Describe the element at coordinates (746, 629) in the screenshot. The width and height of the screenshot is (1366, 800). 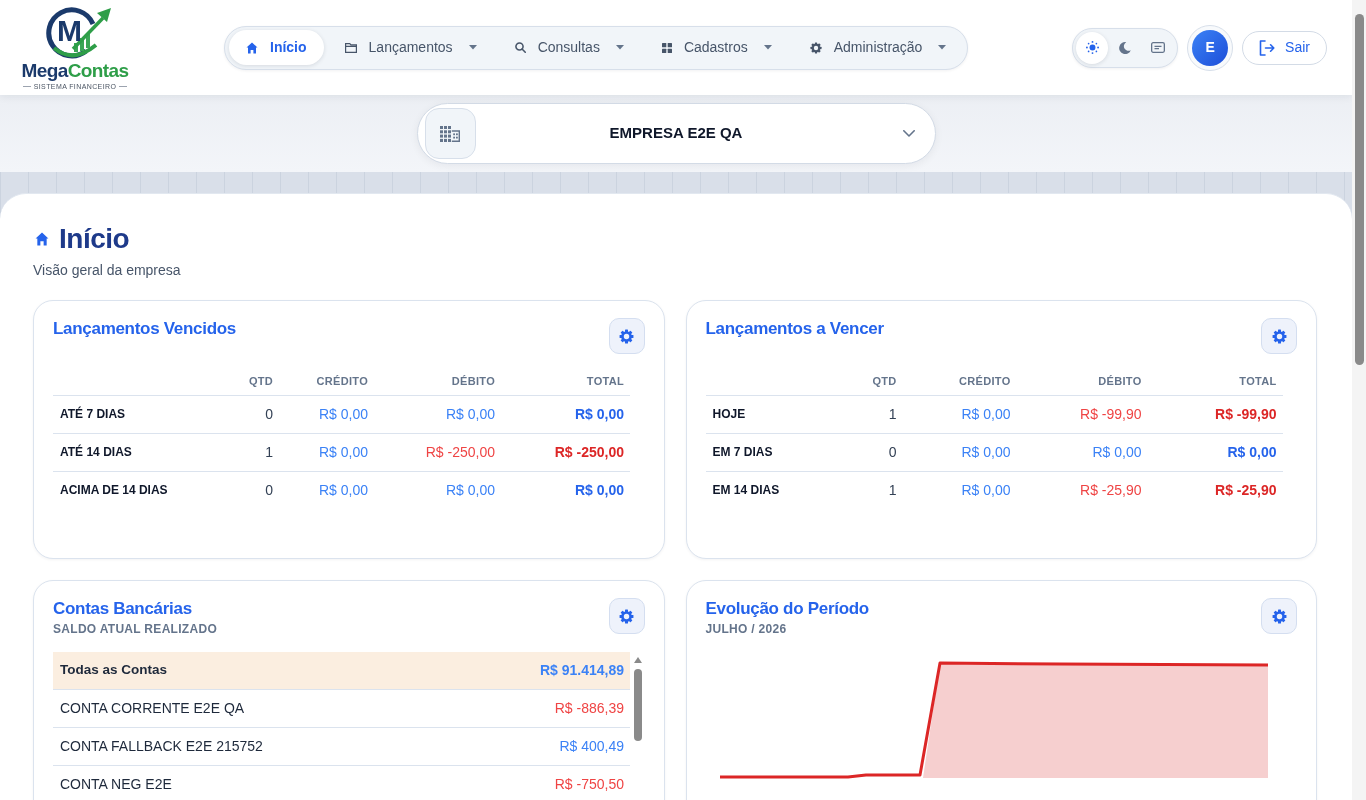
I see `card-subtitle: JULHO / 2026` at that location.